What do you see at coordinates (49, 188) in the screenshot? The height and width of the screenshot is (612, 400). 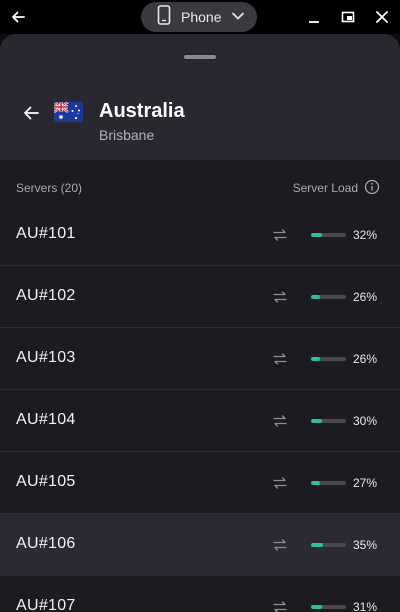 I see `servers-count-label: Servers (20)` at bounding box center [49, 188].